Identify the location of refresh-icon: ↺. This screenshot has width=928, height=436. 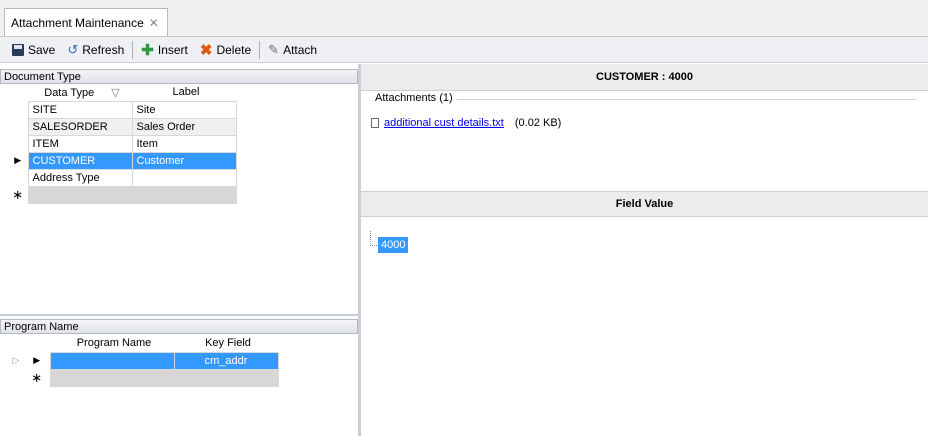
(73, 49).